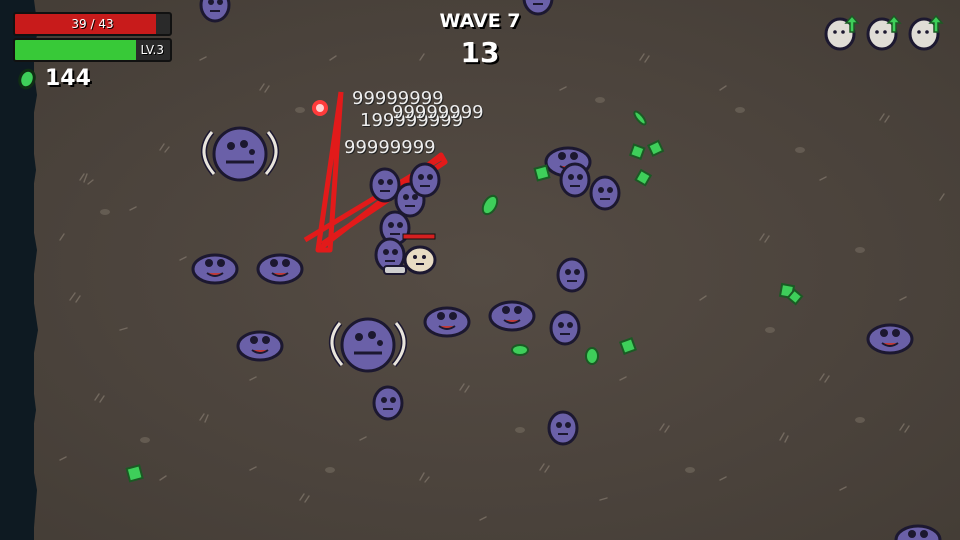 The height and width of the screenshot is (540, 960). I want to click on health-bar: 39 / 43, so click(92, 24).